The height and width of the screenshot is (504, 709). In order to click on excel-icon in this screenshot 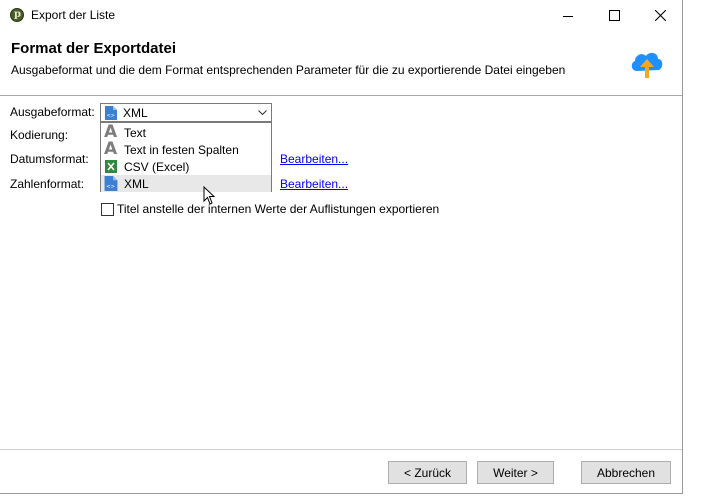, I will do `click(111, 166)`.